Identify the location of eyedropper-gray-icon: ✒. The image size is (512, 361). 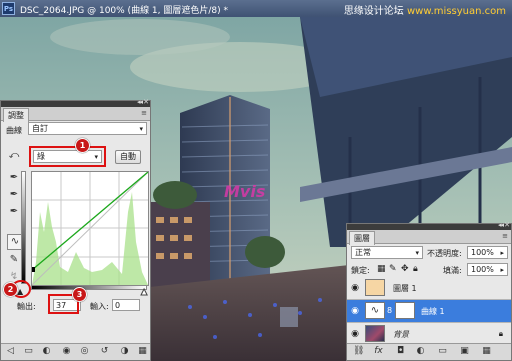
(14, 195).